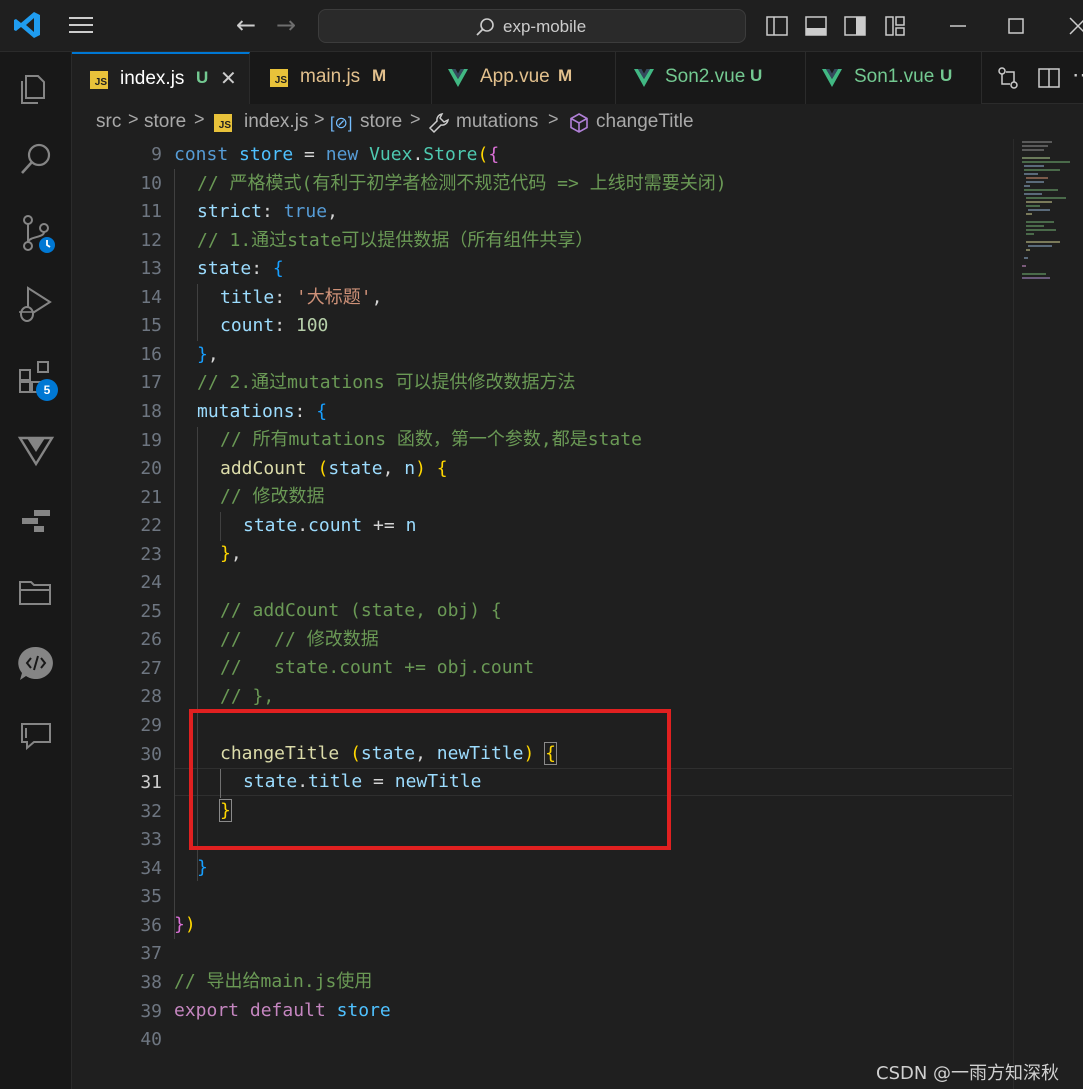 This screenshot has height=1089, width=1083. I want to click on code-line-17: // 2.通过mutations 可以提供修改数据方法, so click(386, 382).